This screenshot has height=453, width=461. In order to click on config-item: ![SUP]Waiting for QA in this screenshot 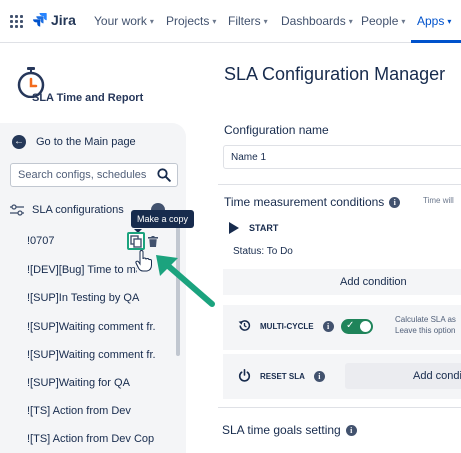, I will do `click(91, 383)`.